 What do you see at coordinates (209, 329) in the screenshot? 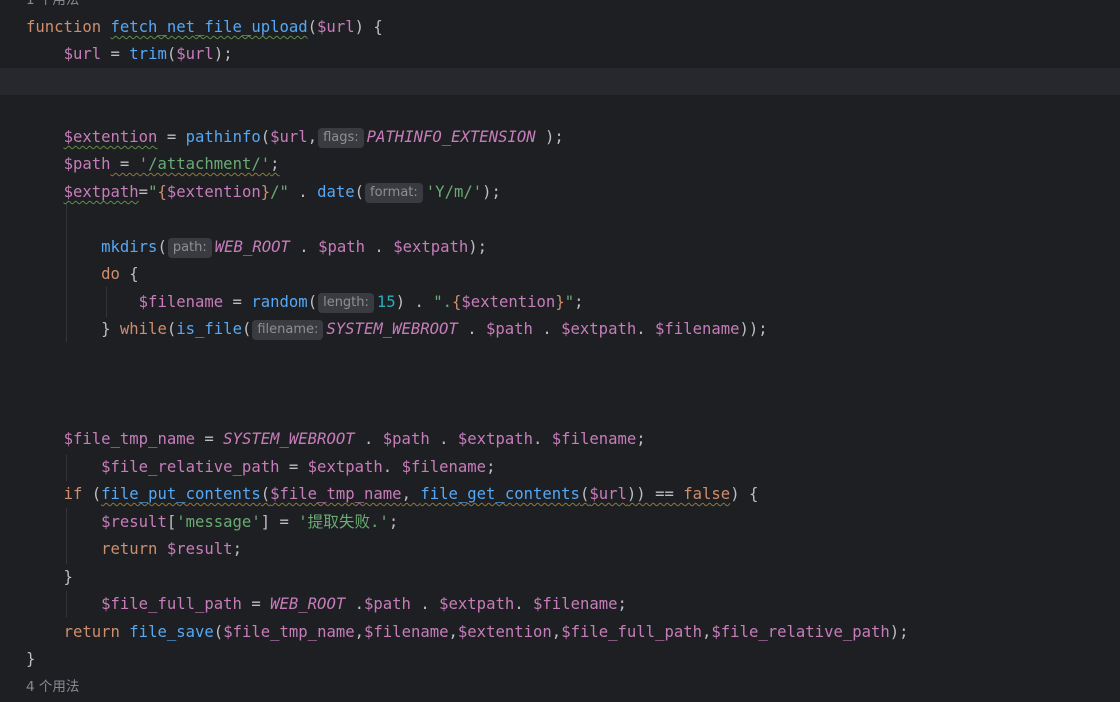
I see `call-is-file: is_file` at bounding box center [209, 329].